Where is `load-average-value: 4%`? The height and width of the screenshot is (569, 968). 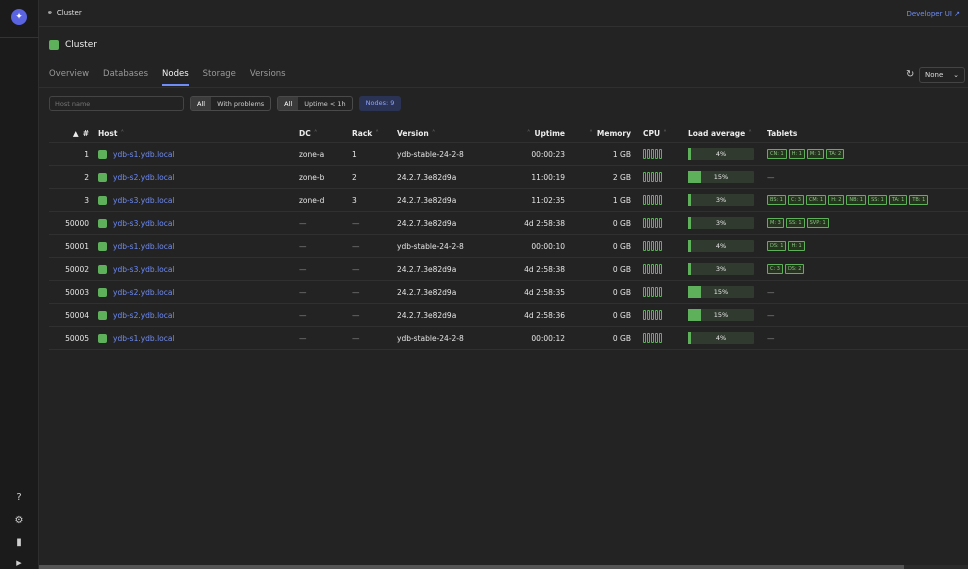 load-average-value: 4% is located at coordinates (721, 246).